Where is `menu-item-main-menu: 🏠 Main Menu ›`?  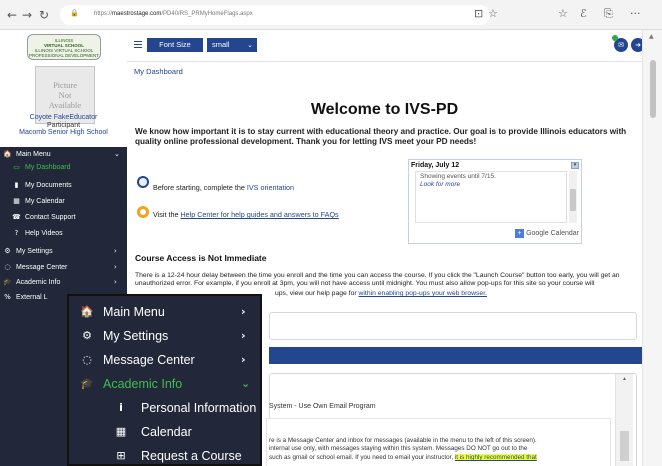
menu-item-main-menu: 🏠 Main Menu › is located at coordinates (164, 312).